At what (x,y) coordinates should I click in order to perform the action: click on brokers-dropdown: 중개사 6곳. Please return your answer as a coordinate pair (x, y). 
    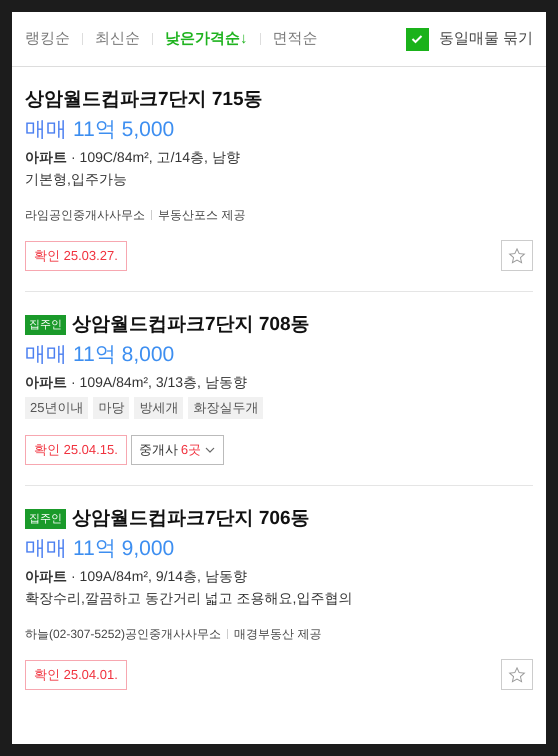
    Looking at the image, I should click on (177, 450).